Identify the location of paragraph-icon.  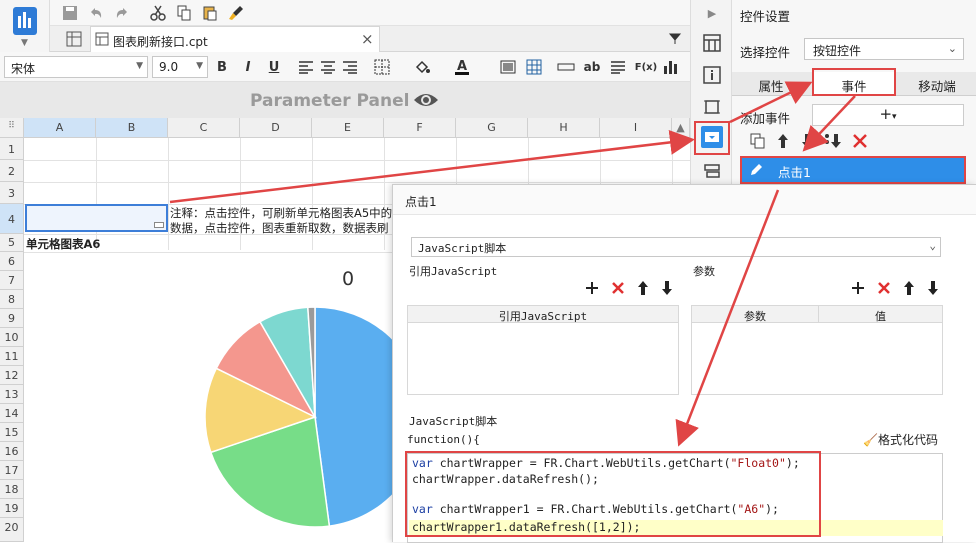
(618, 67).